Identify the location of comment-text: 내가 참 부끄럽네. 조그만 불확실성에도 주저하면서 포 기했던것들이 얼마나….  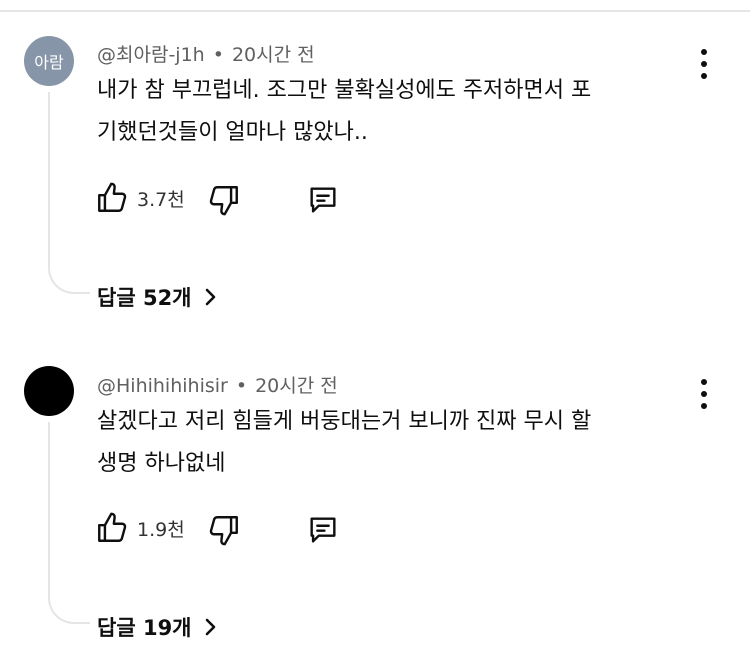
(397, 112).